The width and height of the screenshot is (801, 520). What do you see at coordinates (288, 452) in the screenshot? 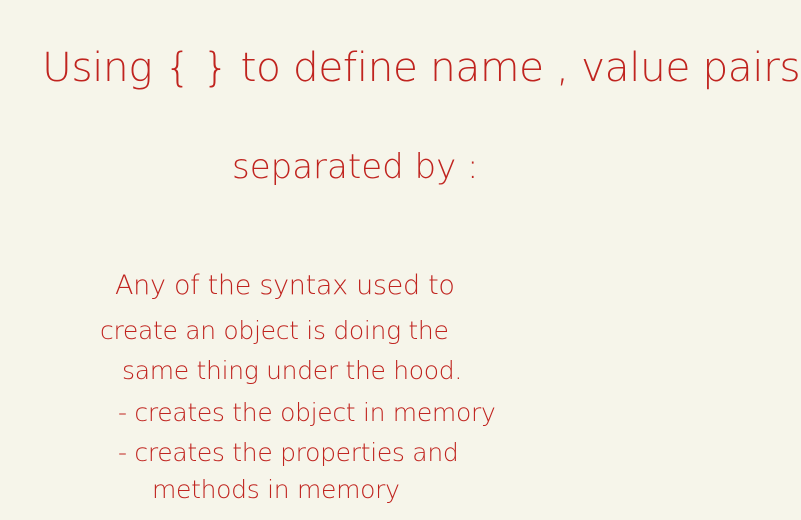
I see `note-bullet: - creates the properties and` at bounding box center [288, 452].